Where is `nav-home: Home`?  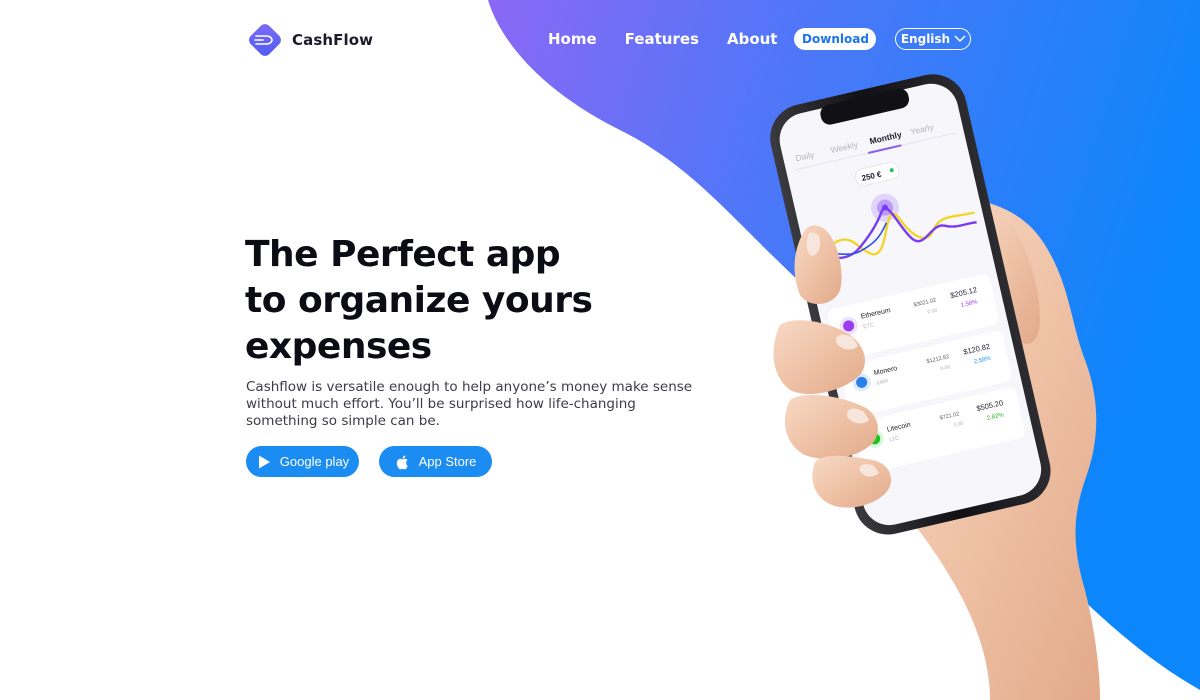 nav-home: Home is located at coordinates (572, 39).